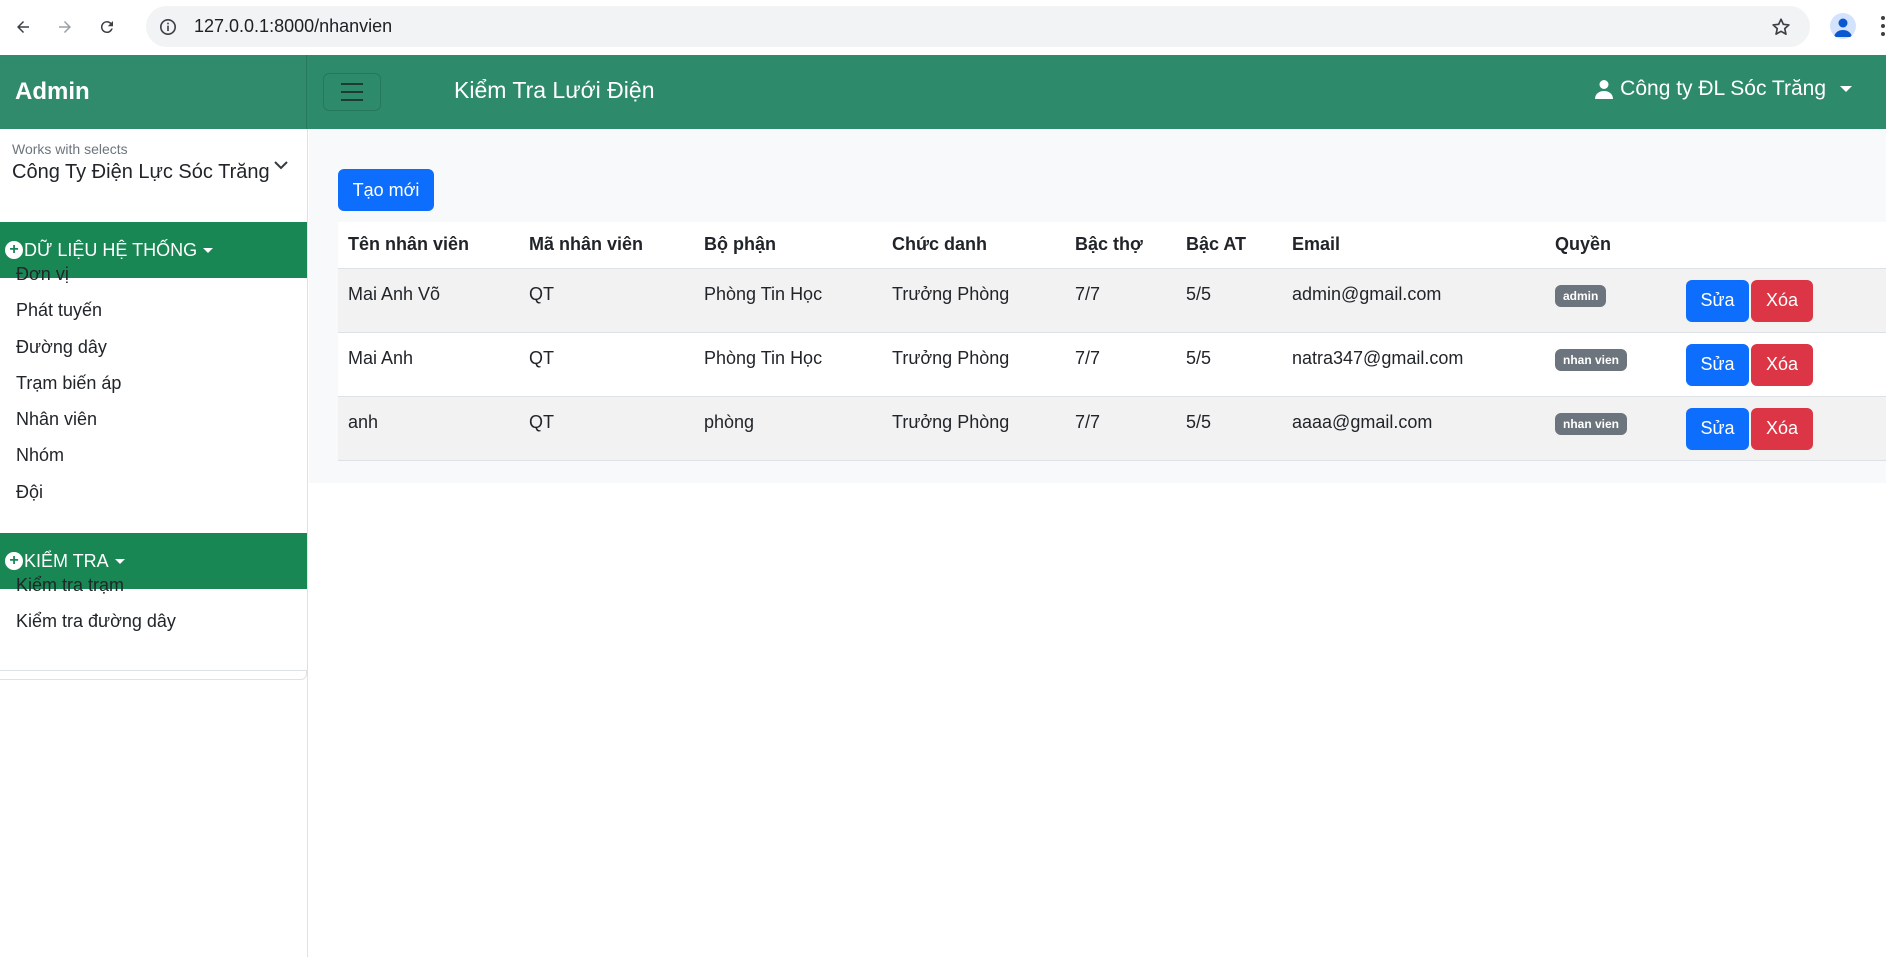 The image size is (1890, 957). I want to click on cell-email: admin@gmail.com, so click(1413, 300).